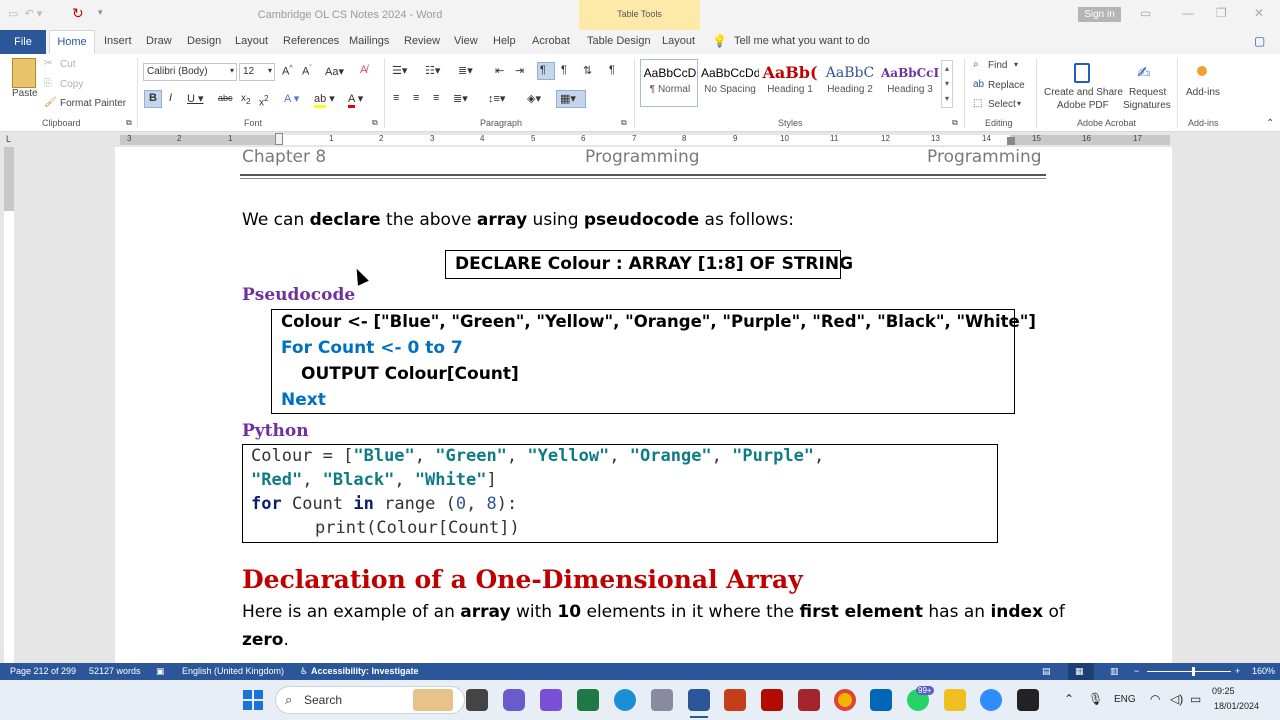 The width and height of the screenshot is (1280, 720). What do you see at coordinates (253, 700) in the screenshot?
I see `windows-start-icon` at bounding box center [253, 700].